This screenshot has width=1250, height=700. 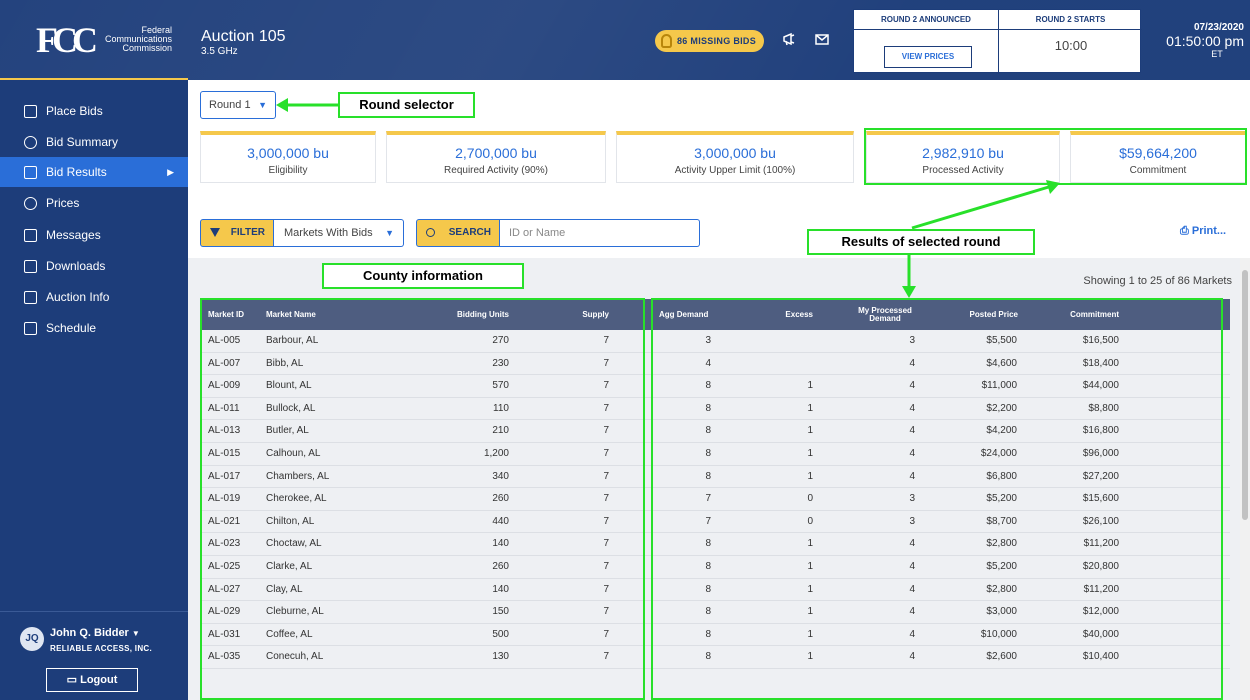 What do you see at coordinates (288, 170) in the screenshot?
I see `card-label: Eligibility` at bounding box center [288, 170].